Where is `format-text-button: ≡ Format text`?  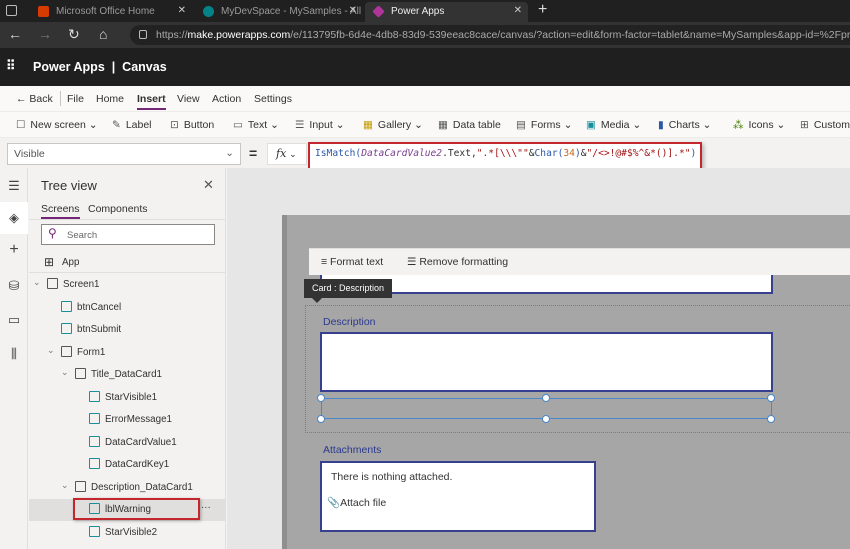
format-text-button: ≡ Format text is located at coordinates (352, 262).